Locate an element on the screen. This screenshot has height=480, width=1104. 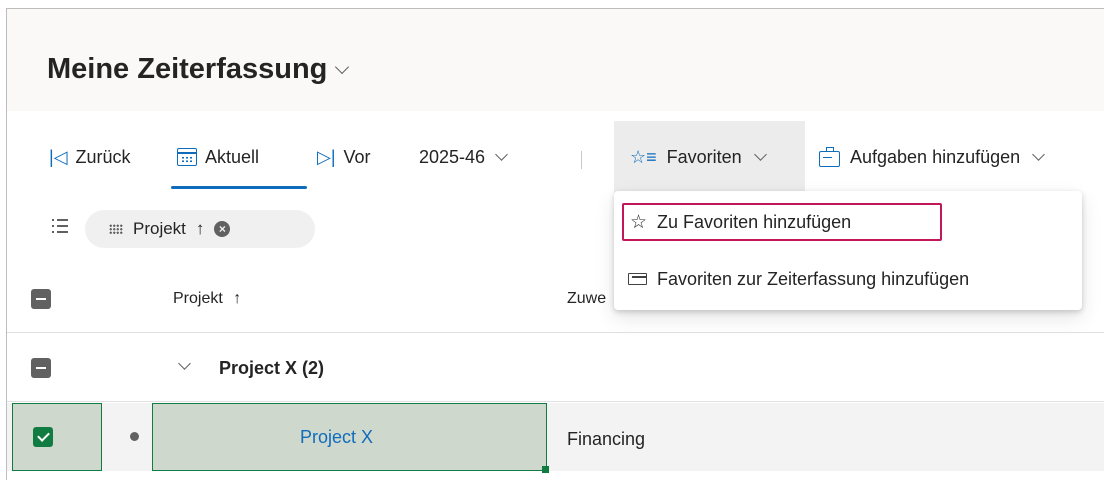
week-selector: 2025-46 is located at coordinates (463, 157).